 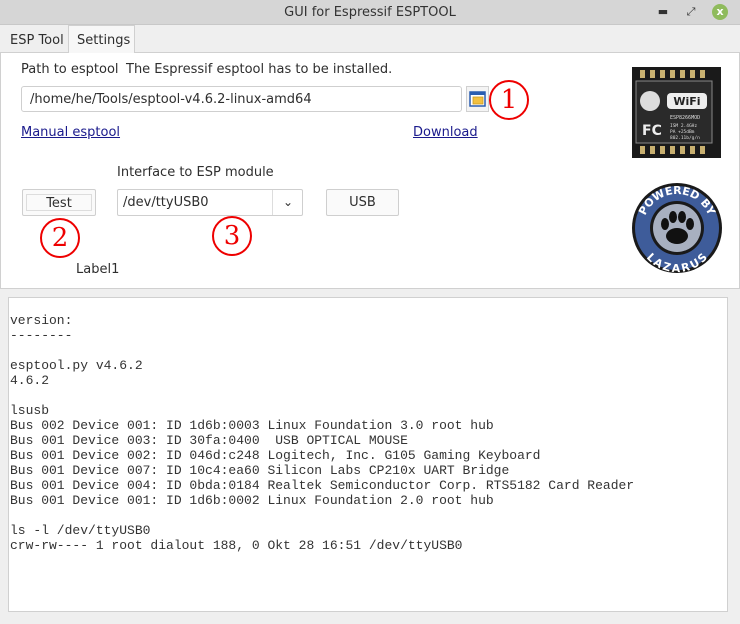 What do you see at coordinates (98, 269) in the screenshot?
I see `label1: Label1` at bounding box center [98, 269].